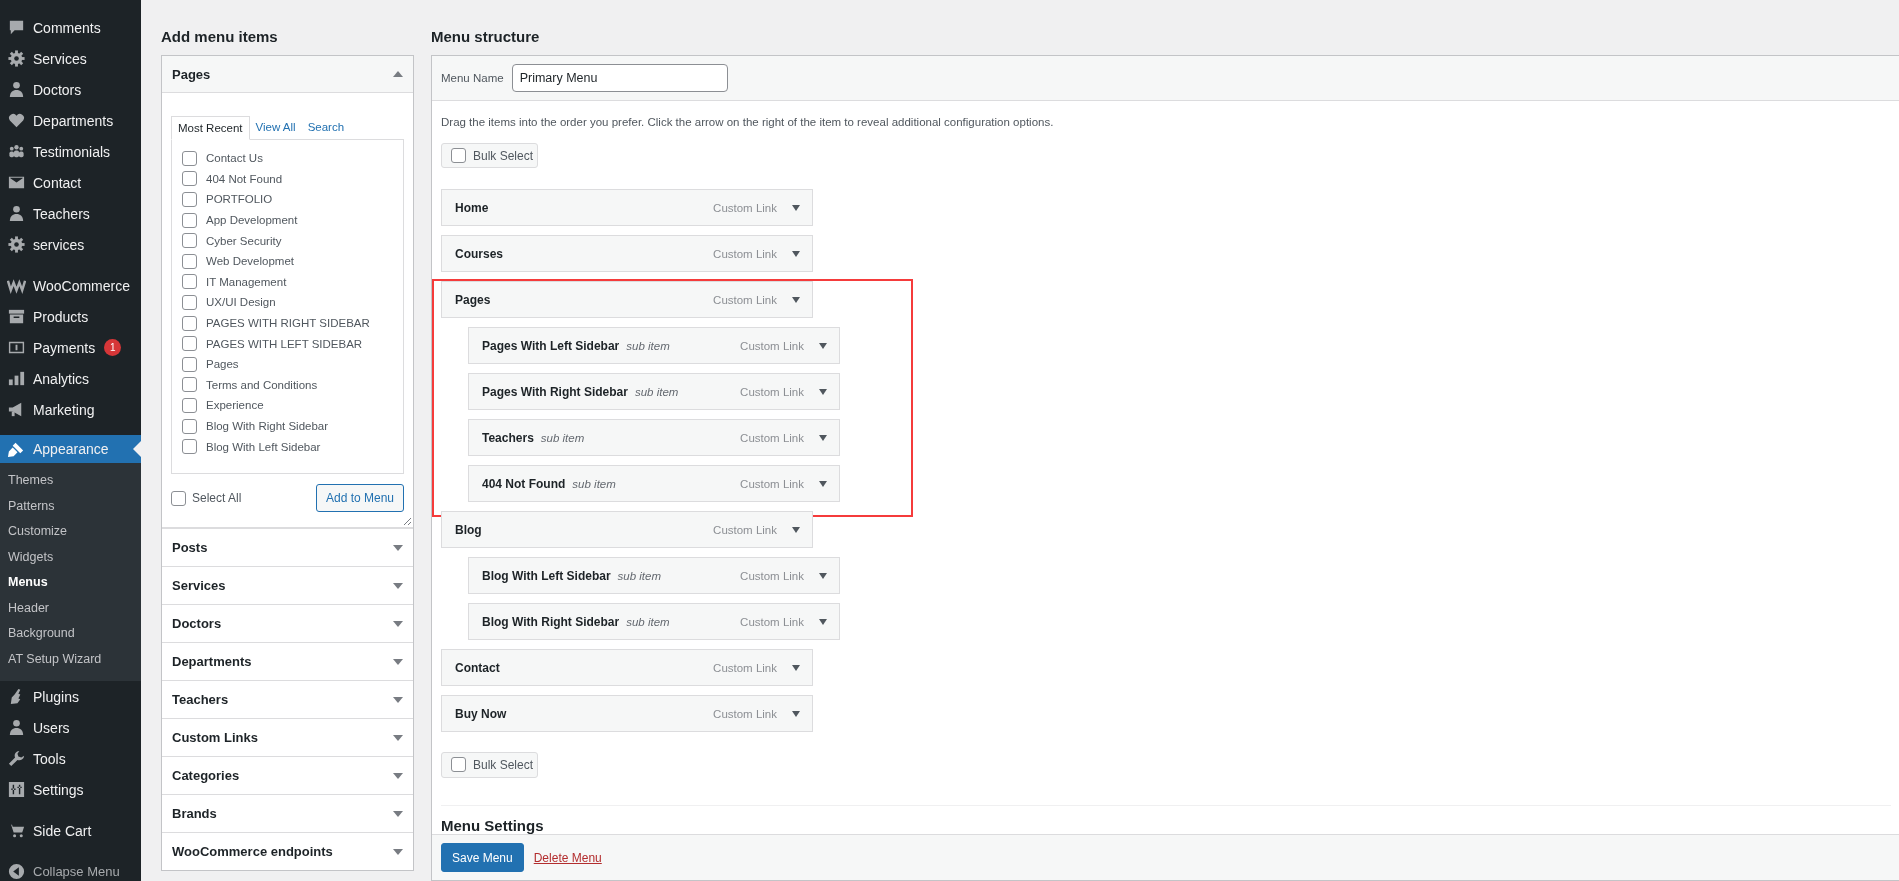 This screenshot has height=881, width=1899. I want to click on sidebar-item: WooCommerce, so click(70, 285).